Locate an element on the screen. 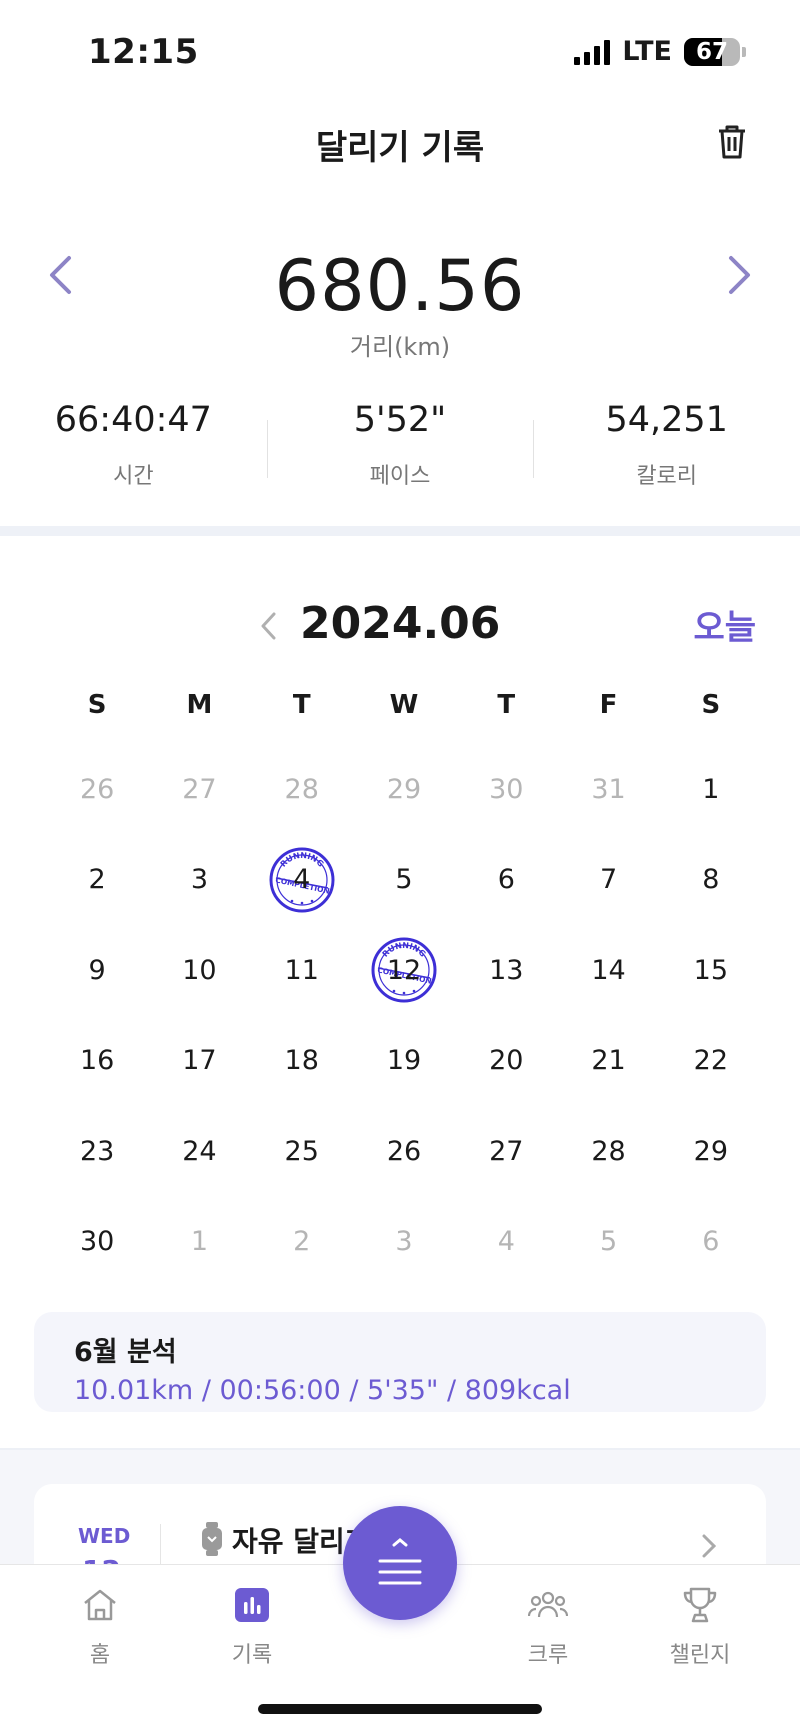 The width and height of the screenshot is (800, 1732). chevron-right-icon is located at coordinates (739, 275).